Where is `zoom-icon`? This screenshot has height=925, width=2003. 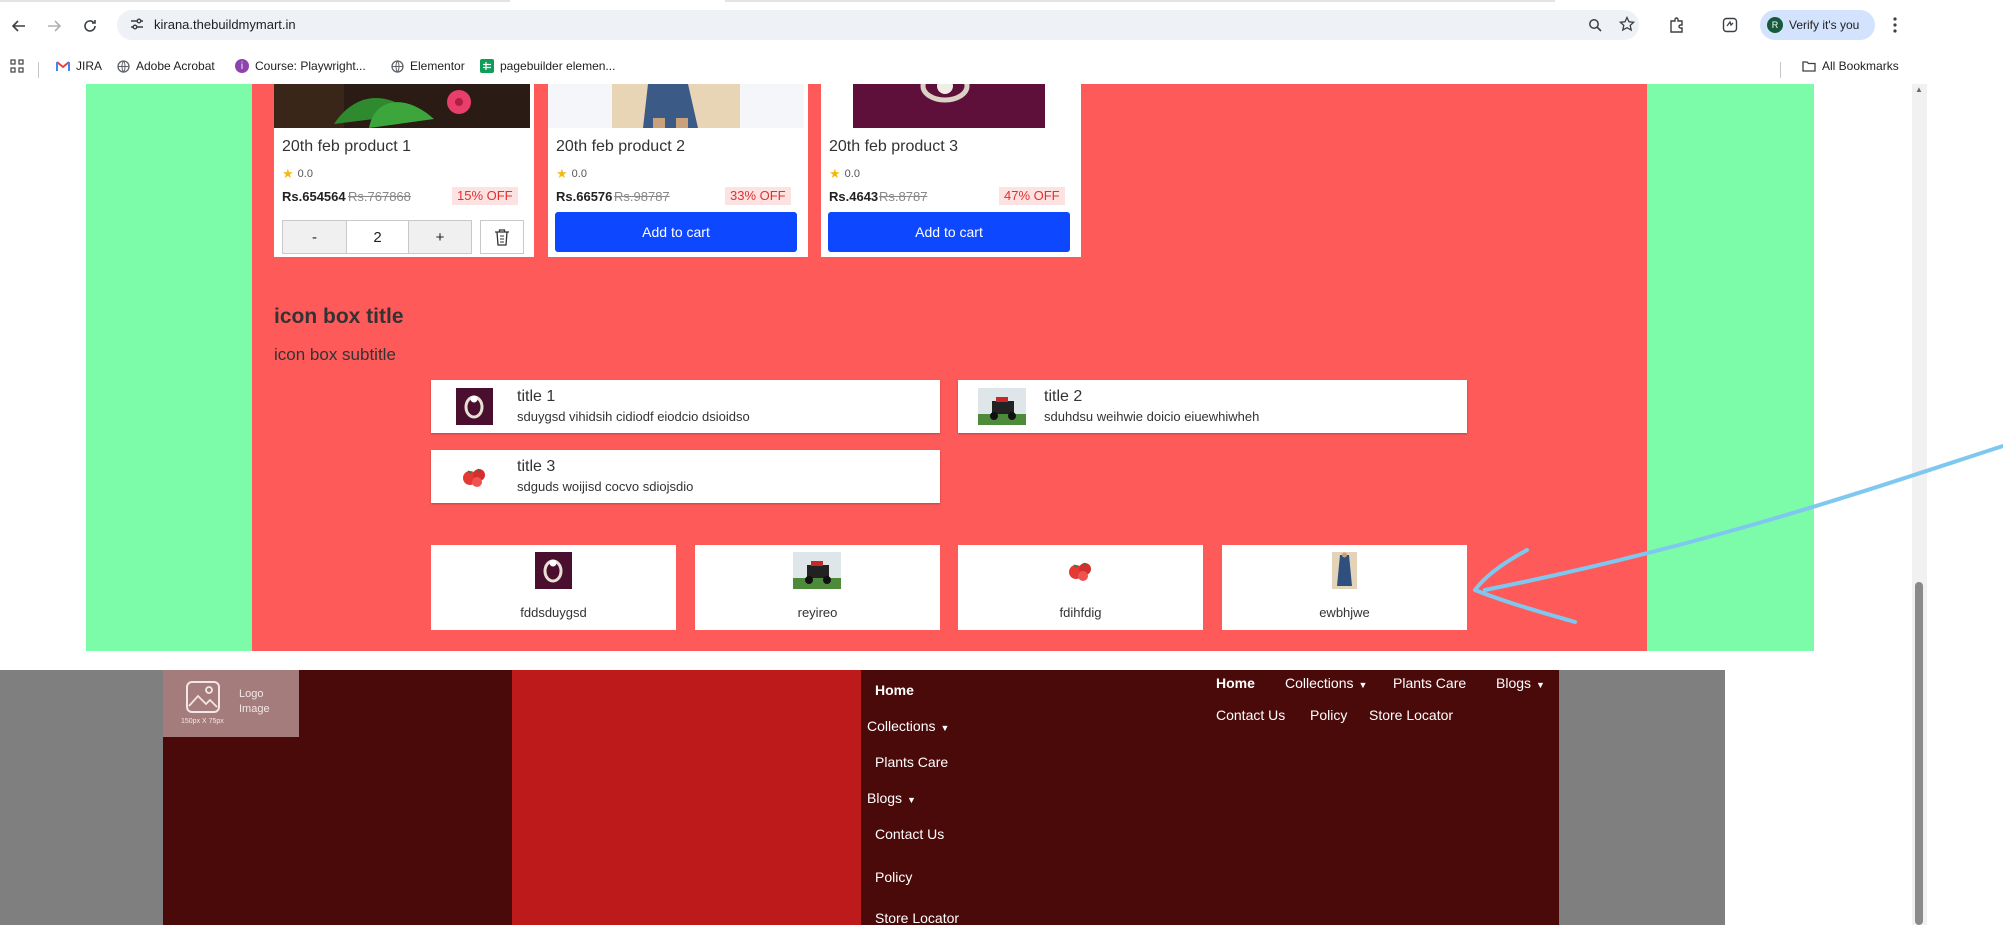 zoom-icon is located at coordinates (1595, 25).